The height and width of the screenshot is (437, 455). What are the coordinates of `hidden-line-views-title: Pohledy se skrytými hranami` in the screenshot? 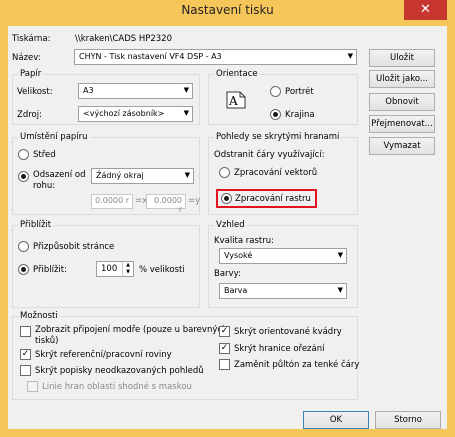 It's located at (278, 137).